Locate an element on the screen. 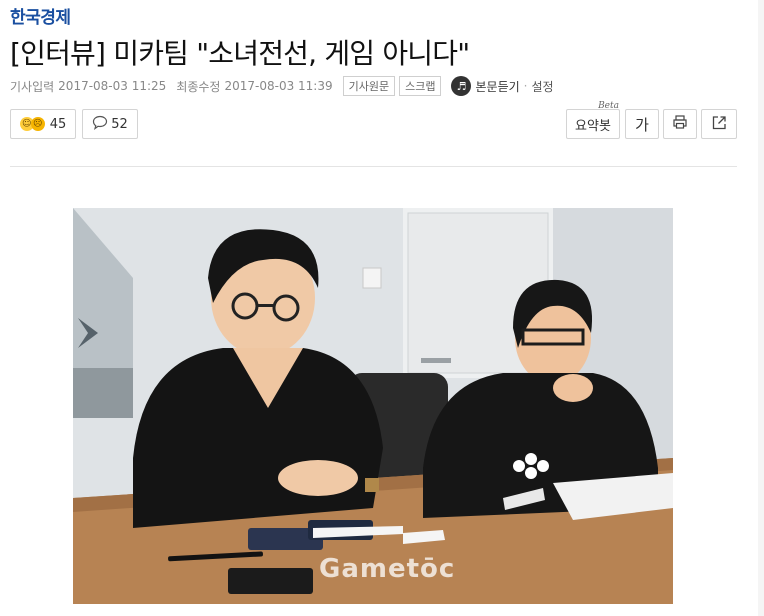  photo-watermark: Gametōc is located at coordinates (387, 569).